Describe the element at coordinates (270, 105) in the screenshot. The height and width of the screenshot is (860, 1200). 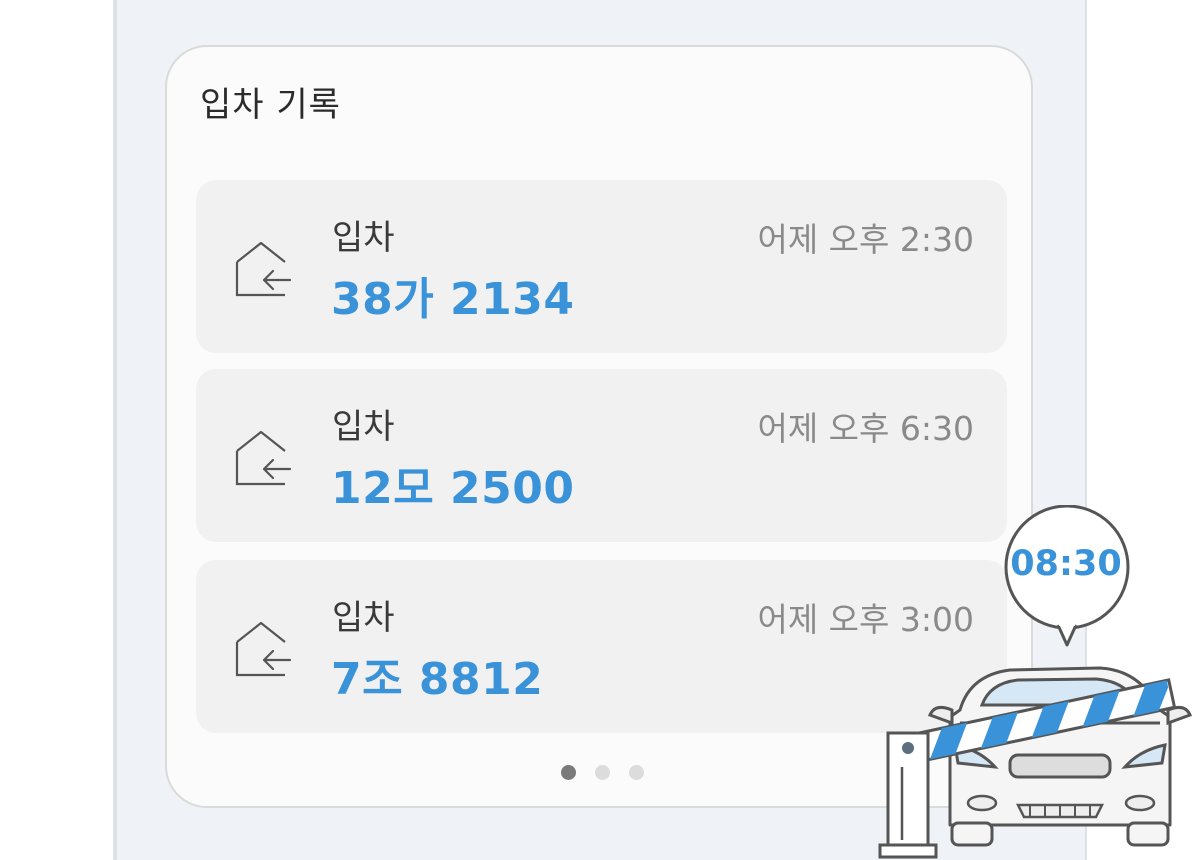
I see `card-title: 입차 기록` at that location.